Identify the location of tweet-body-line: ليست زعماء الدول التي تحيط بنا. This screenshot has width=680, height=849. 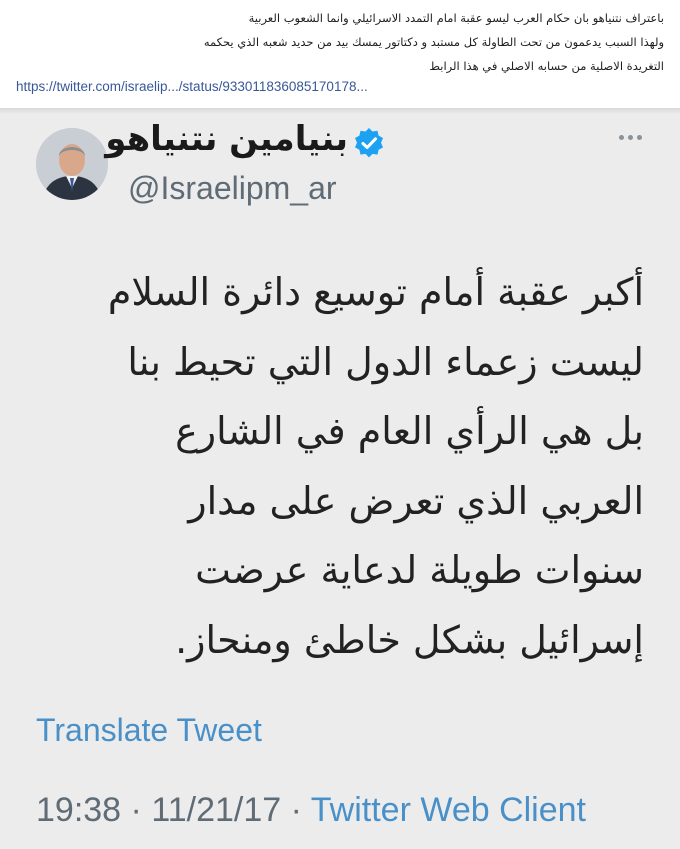
(385, 361).